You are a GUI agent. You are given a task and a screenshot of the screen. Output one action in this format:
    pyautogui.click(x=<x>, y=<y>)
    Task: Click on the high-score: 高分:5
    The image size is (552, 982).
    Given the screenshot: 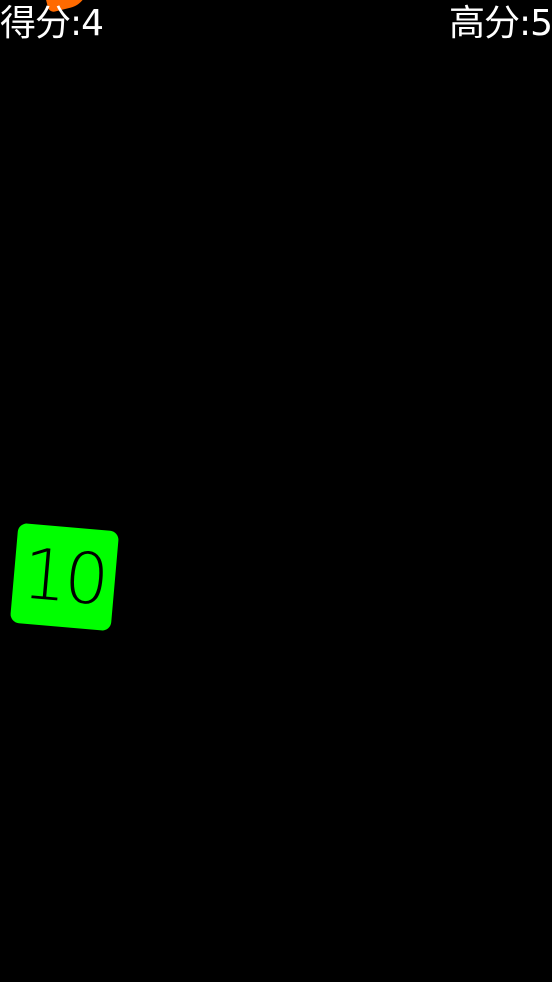 What is the action you would take?
    pyautogui.click(x=500, y=23)
    